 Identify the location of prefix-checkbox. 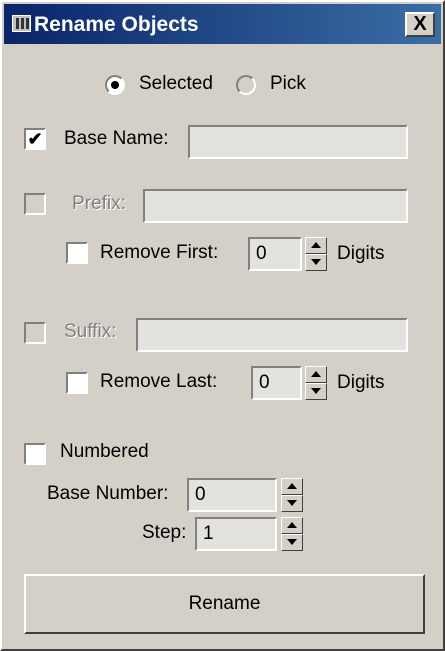
(35, 204).